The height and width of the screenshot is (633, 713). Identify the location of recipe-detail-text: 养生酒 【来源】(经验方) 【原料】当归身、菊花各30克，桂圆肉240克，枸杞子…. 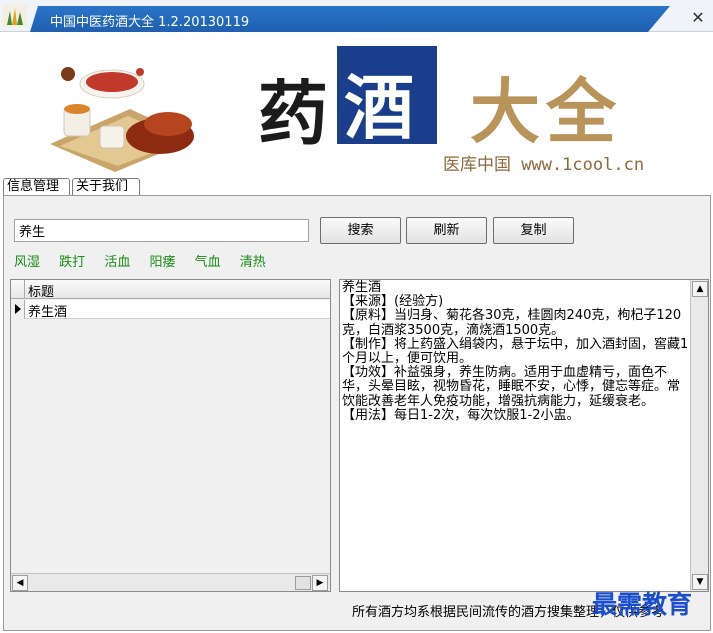
(516, 351).